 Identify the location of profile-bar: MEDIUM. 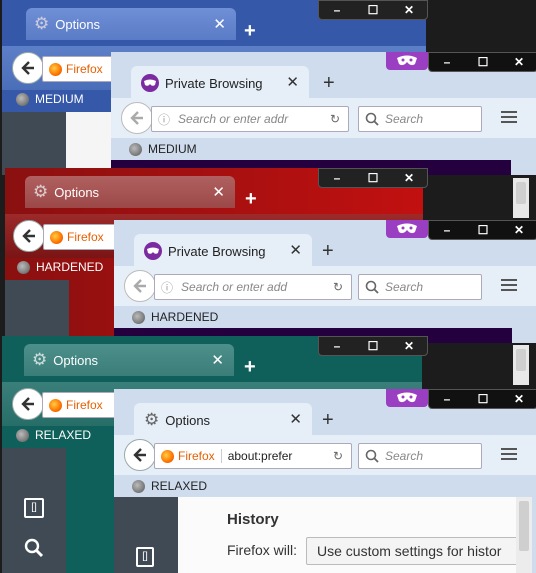
(50, 99).